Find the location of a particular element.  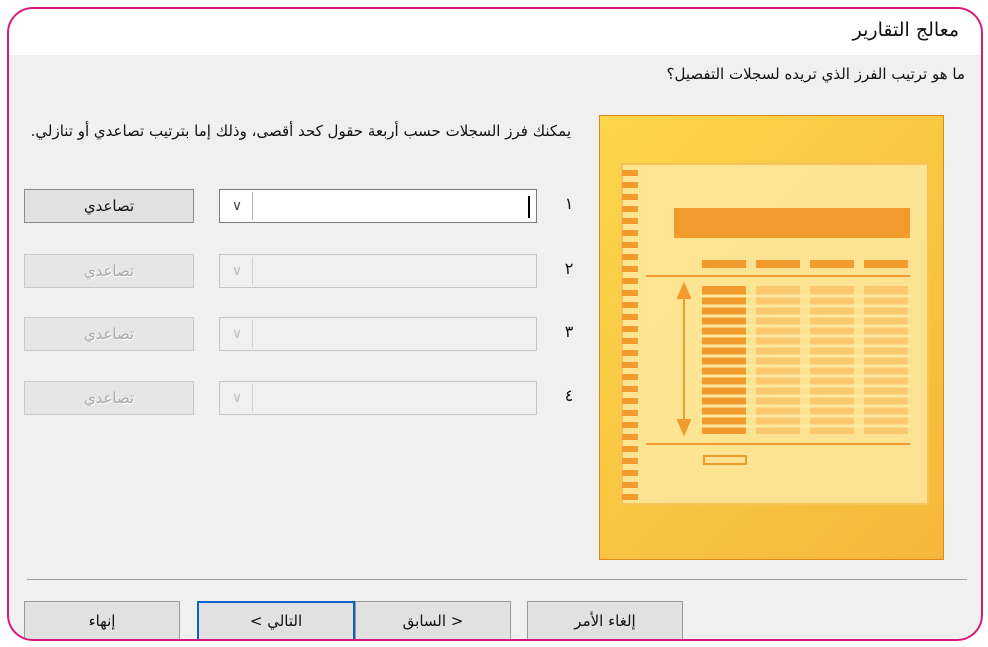

sort-field-combo-4: ∨ is located at coordinates (378, 398).